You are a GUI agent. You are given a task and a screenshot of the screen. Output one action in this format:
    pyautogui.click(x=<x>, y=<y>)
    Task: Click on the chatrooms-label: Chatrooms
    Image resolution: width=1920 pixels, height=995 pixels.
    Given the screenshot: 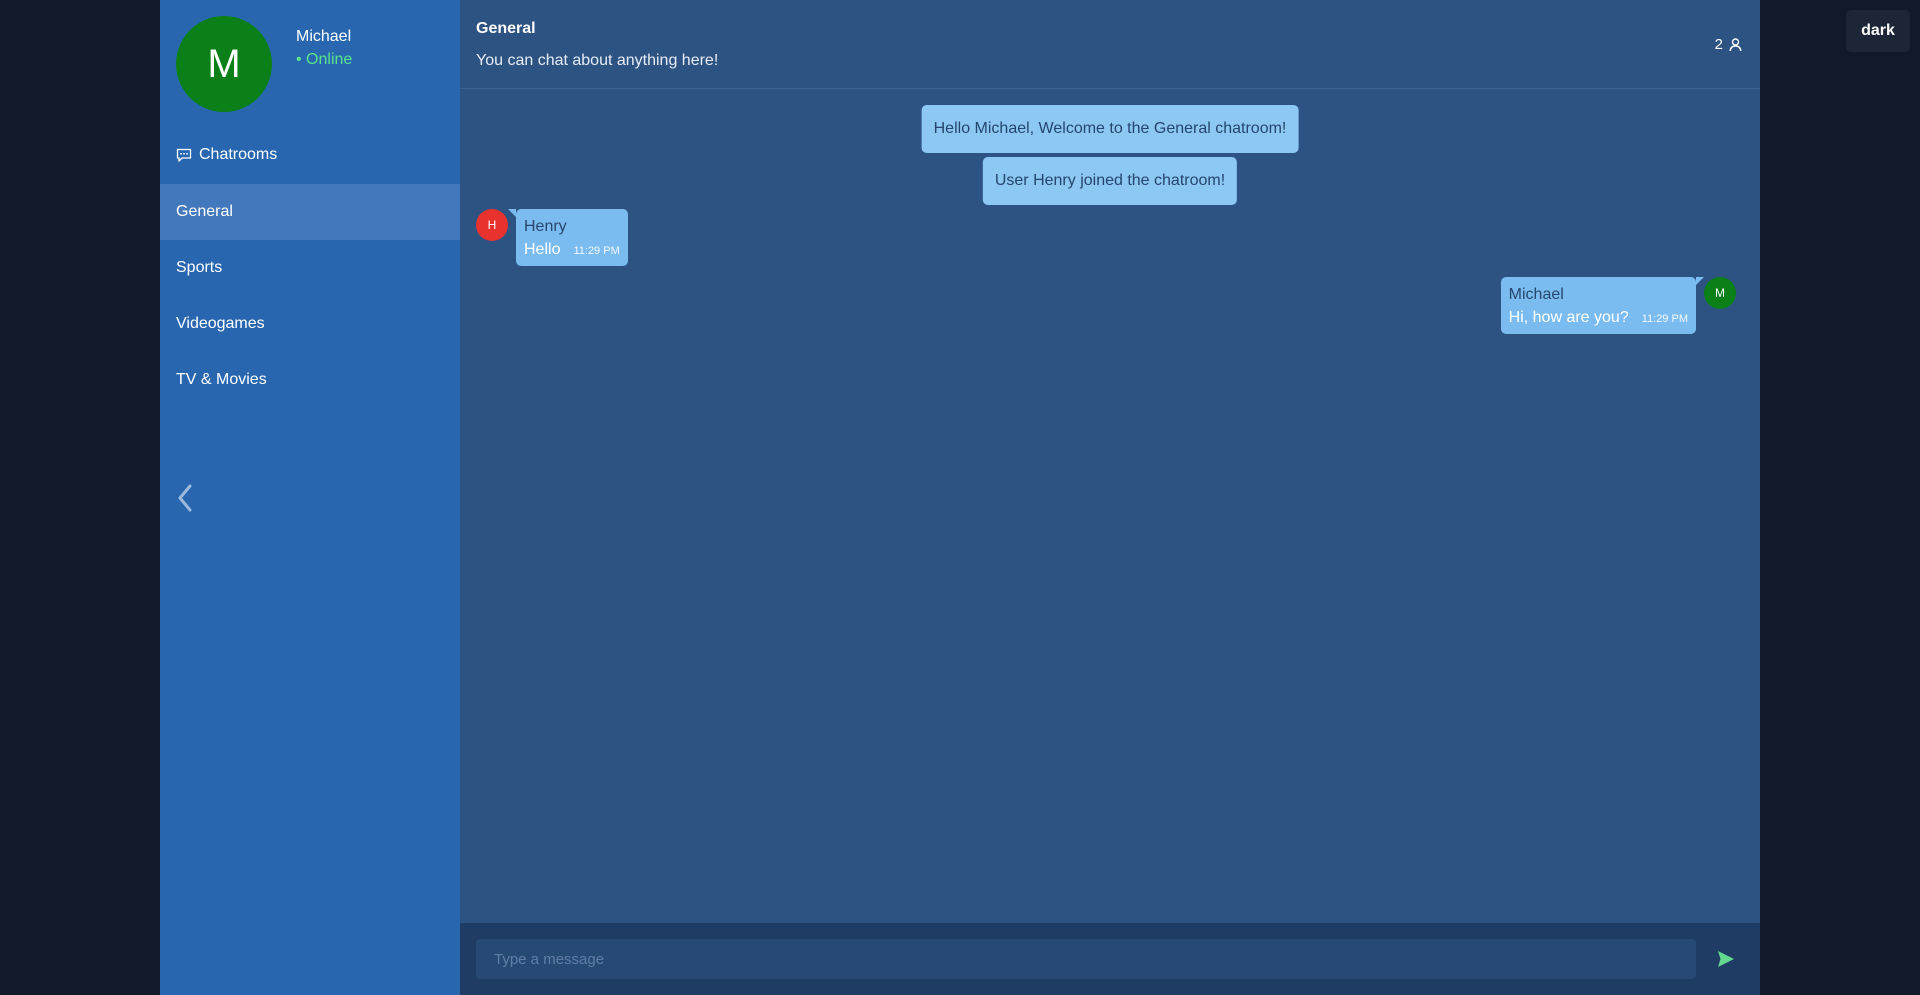 What is the action you would take?
    pyautogui.click(x=238, y=154)
    